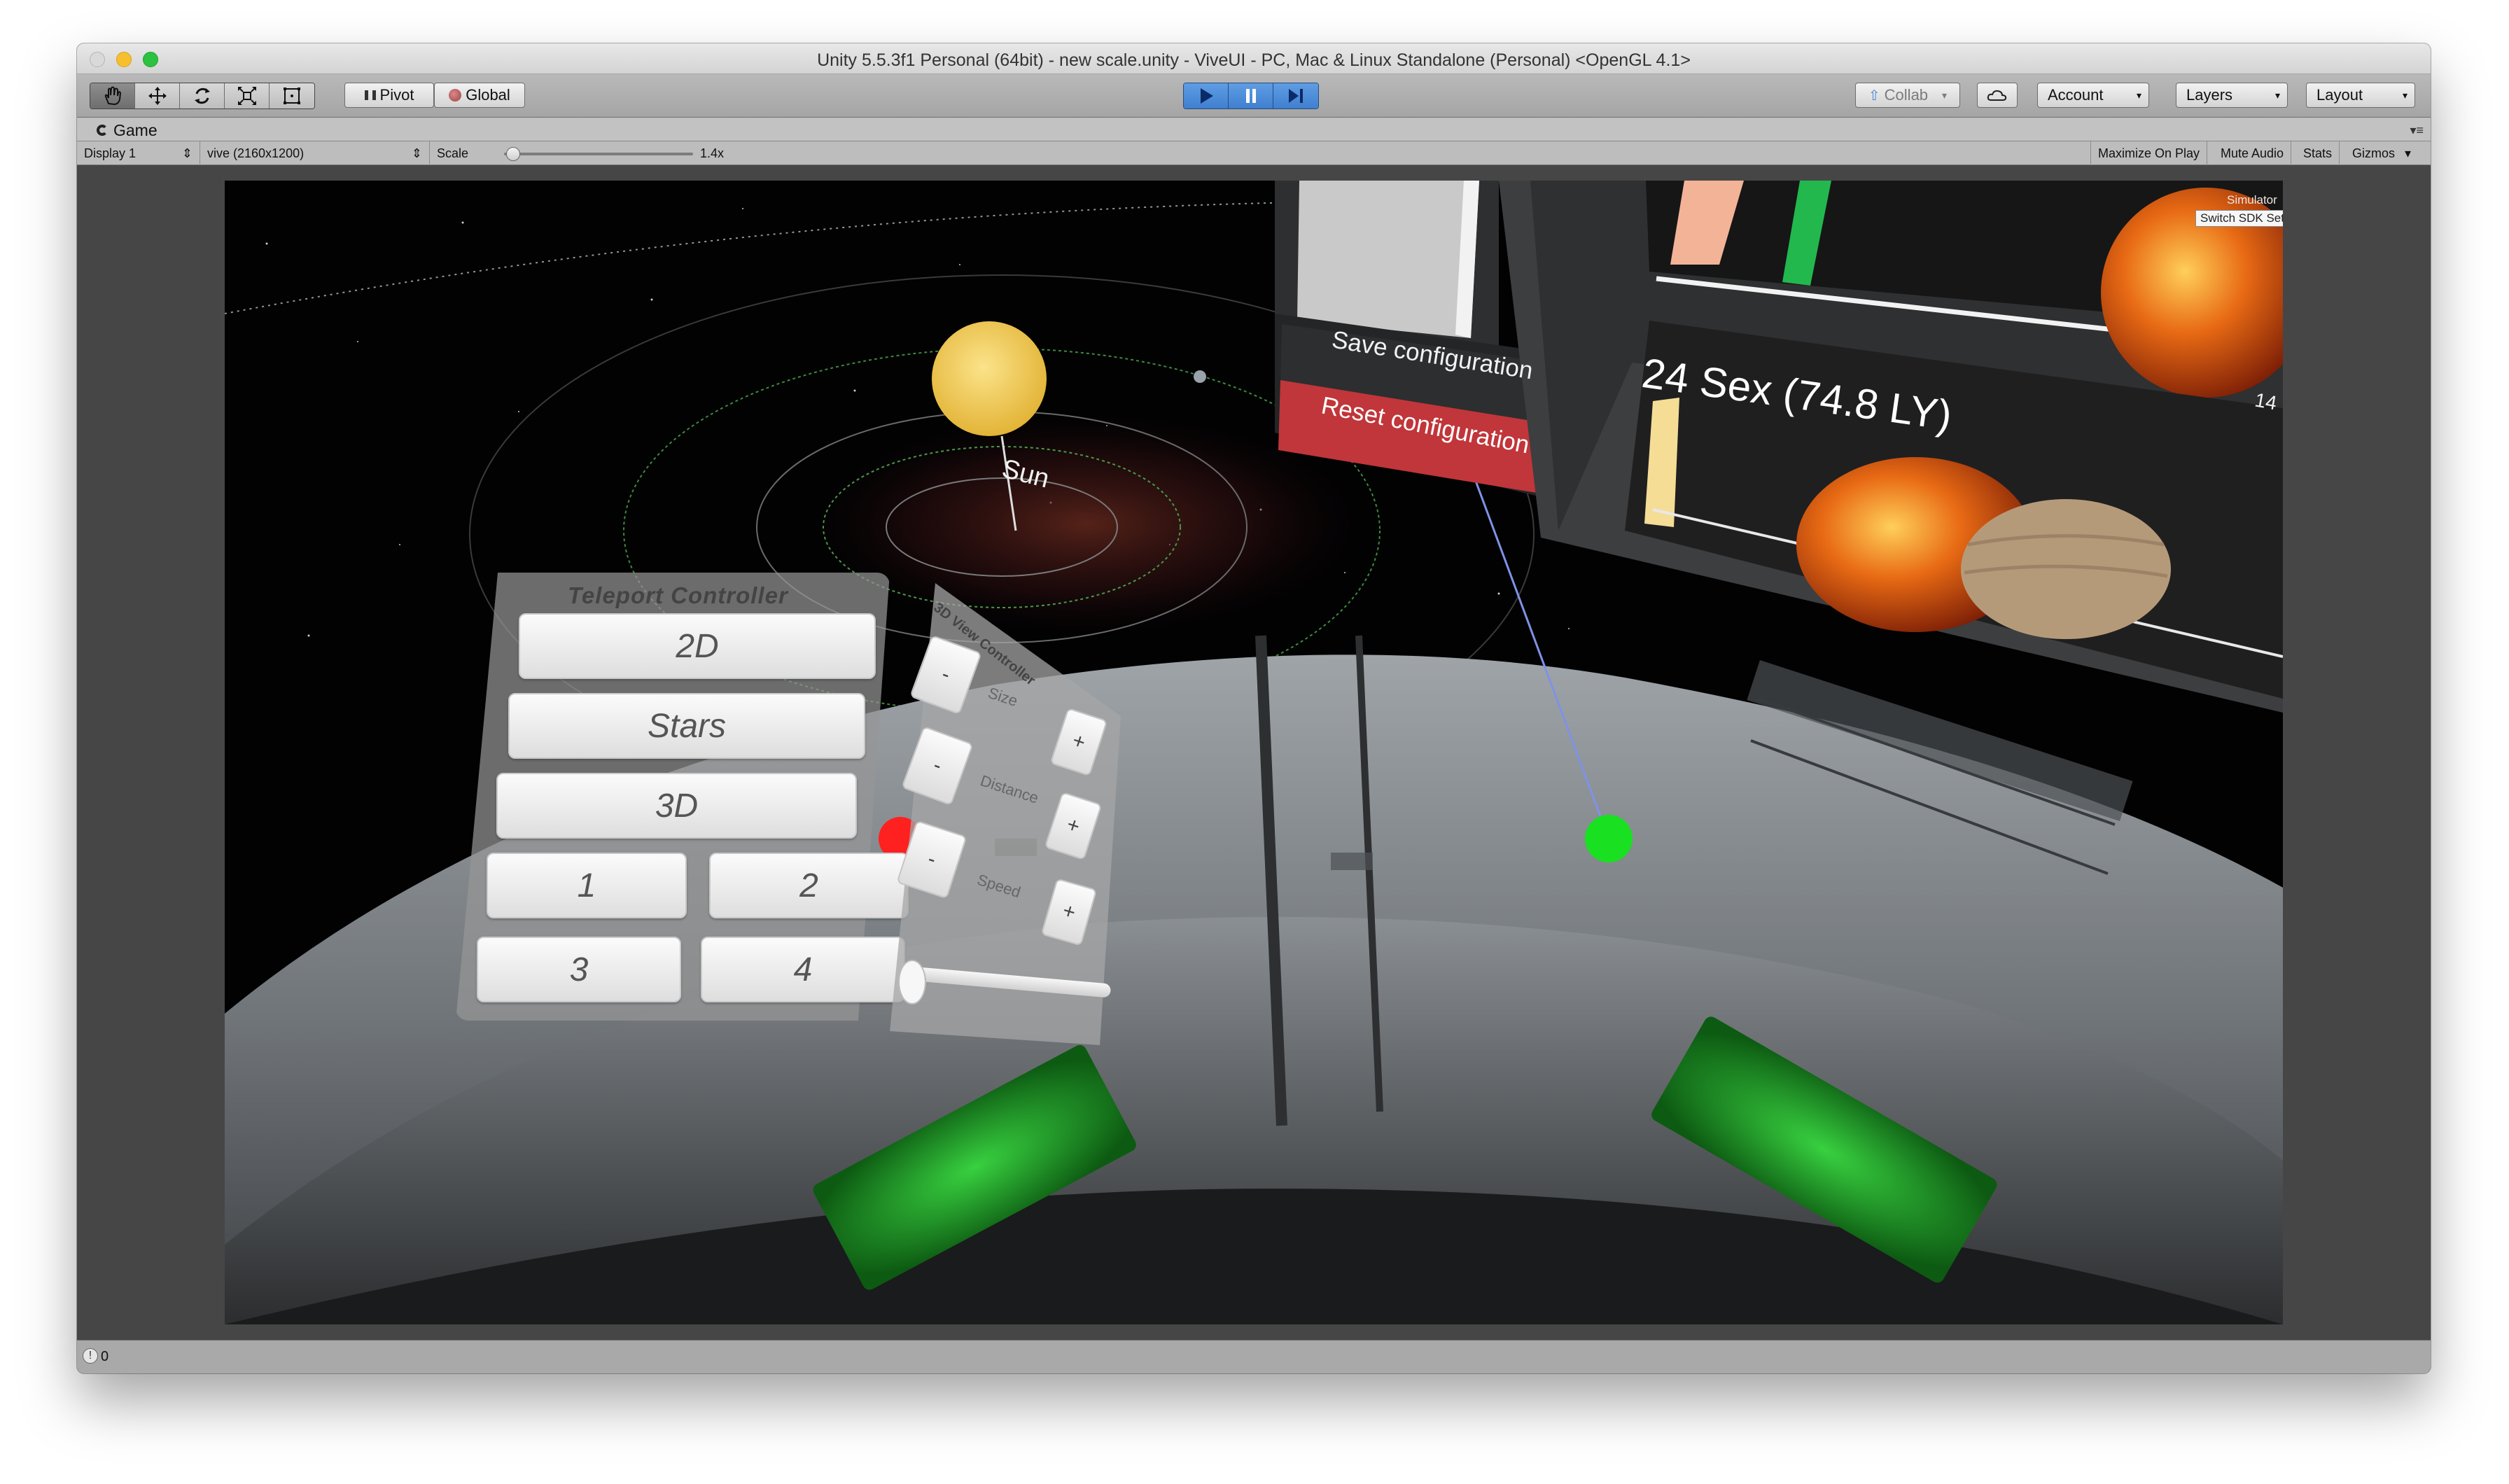 This screenshot has height=1484, width=2509. I want to click on teleport-3-button: 3, so click(579, 969).